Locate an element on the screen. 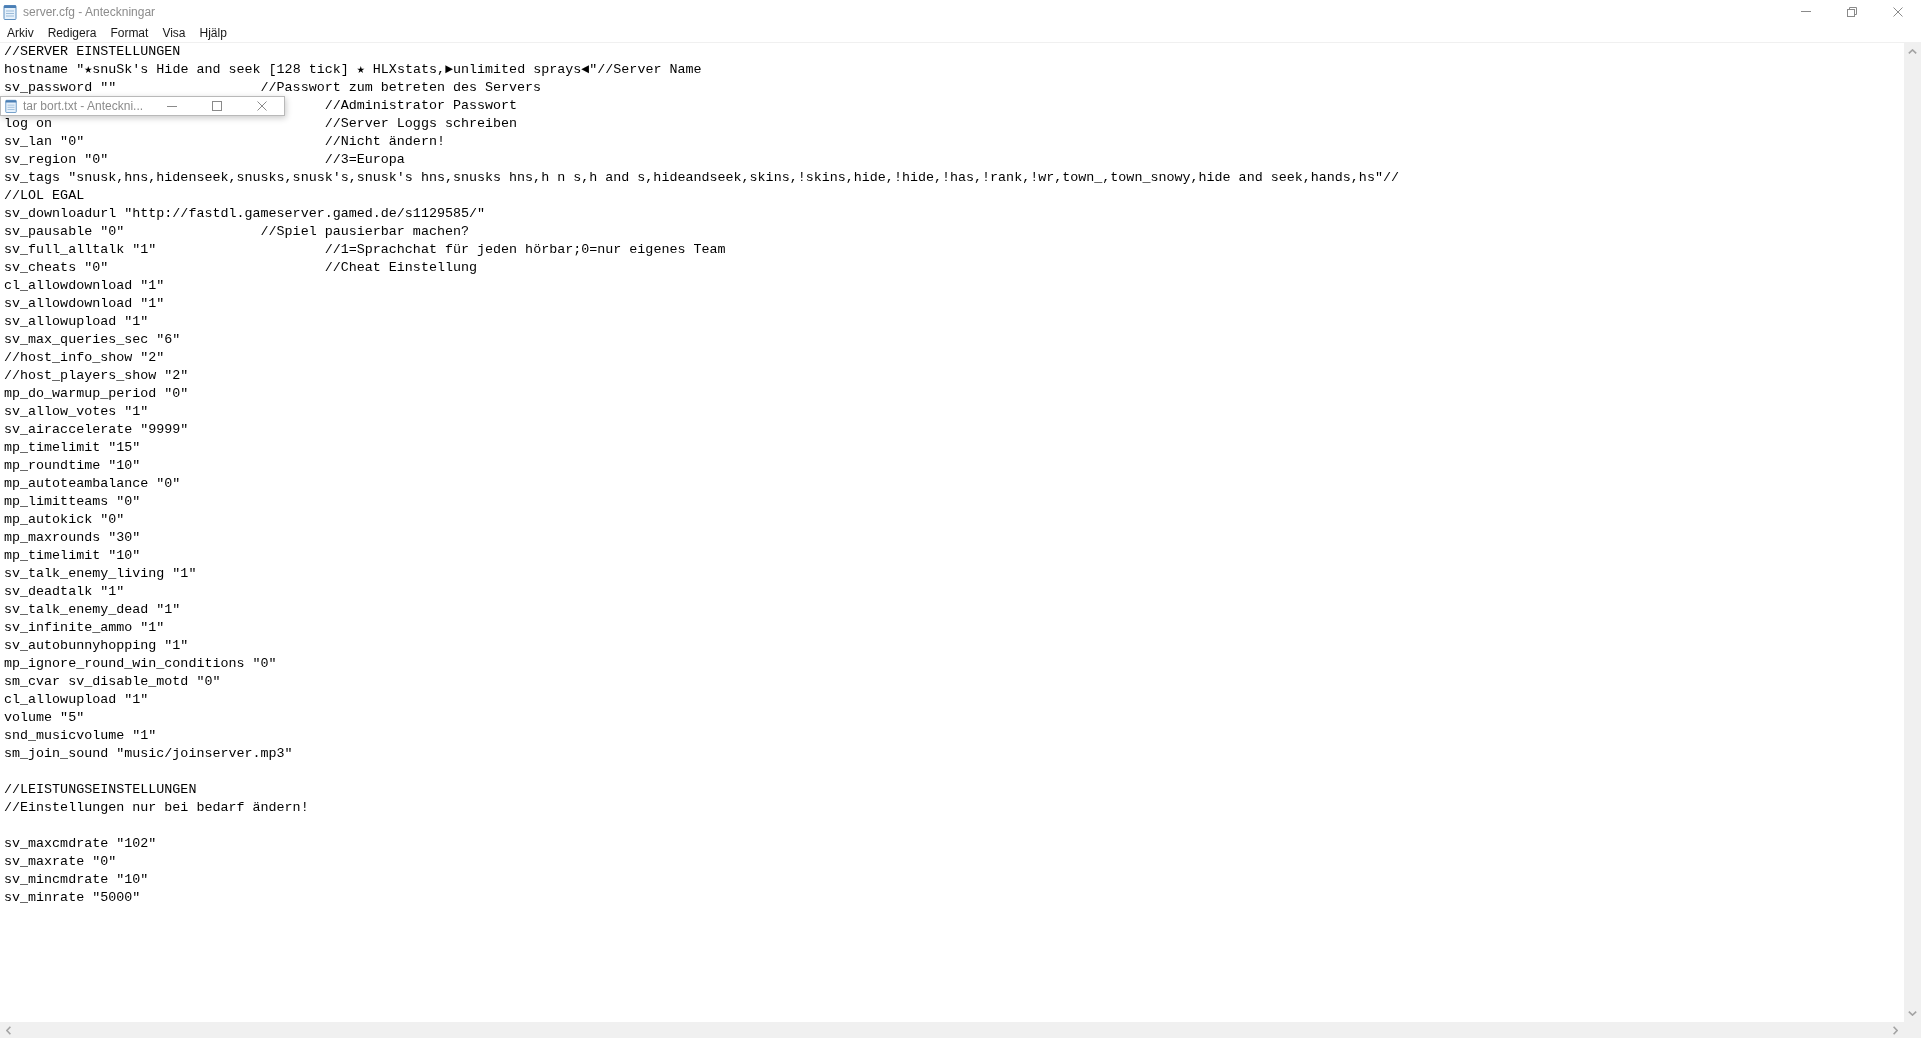  chevron-left-icon is located at coordinates (8, 1030).